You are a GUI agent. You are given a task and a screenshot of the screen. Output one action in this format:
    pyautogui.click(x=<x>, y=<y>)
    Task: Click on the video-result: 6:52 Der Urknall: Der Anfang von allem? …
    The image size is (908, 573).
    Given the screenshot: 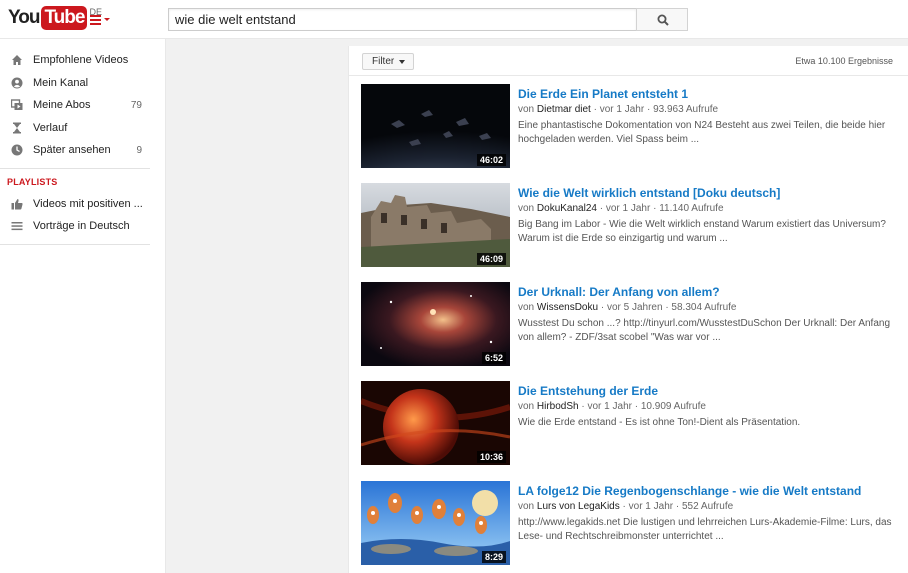 What is the action you would take?
    pyautogui.click(x=631, y=324)
    